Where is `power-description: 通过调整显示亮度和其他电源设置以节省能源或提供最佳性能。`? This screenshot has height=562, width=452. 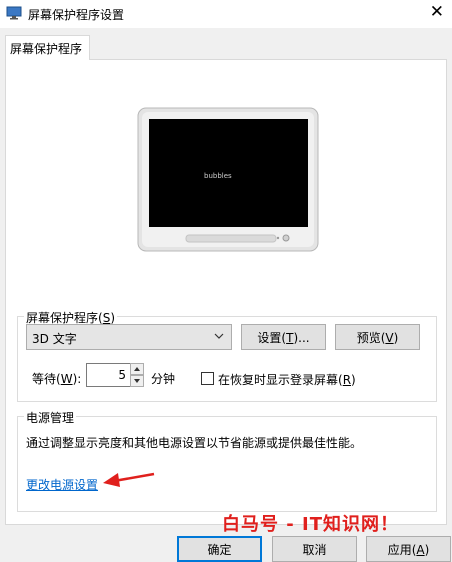
power-description: 通过调整显示亮度和其他电源设置以节省能源或提供最佳性能。 is located at coordinates (194, 443).